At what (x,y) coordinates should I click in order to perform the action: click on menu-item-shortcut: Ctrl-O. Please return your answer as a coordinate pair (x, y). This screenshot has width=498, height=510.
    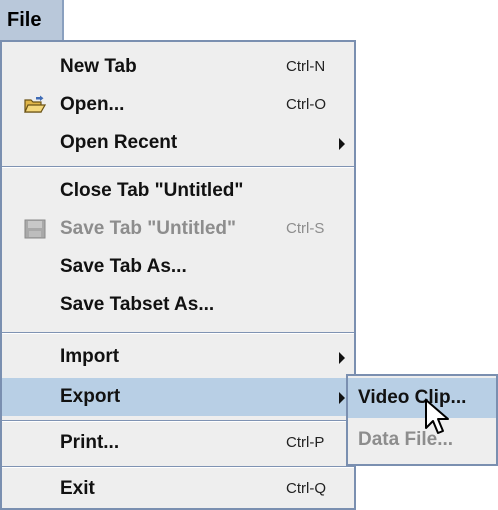
    Looking at the image, I should click on (306, 104).